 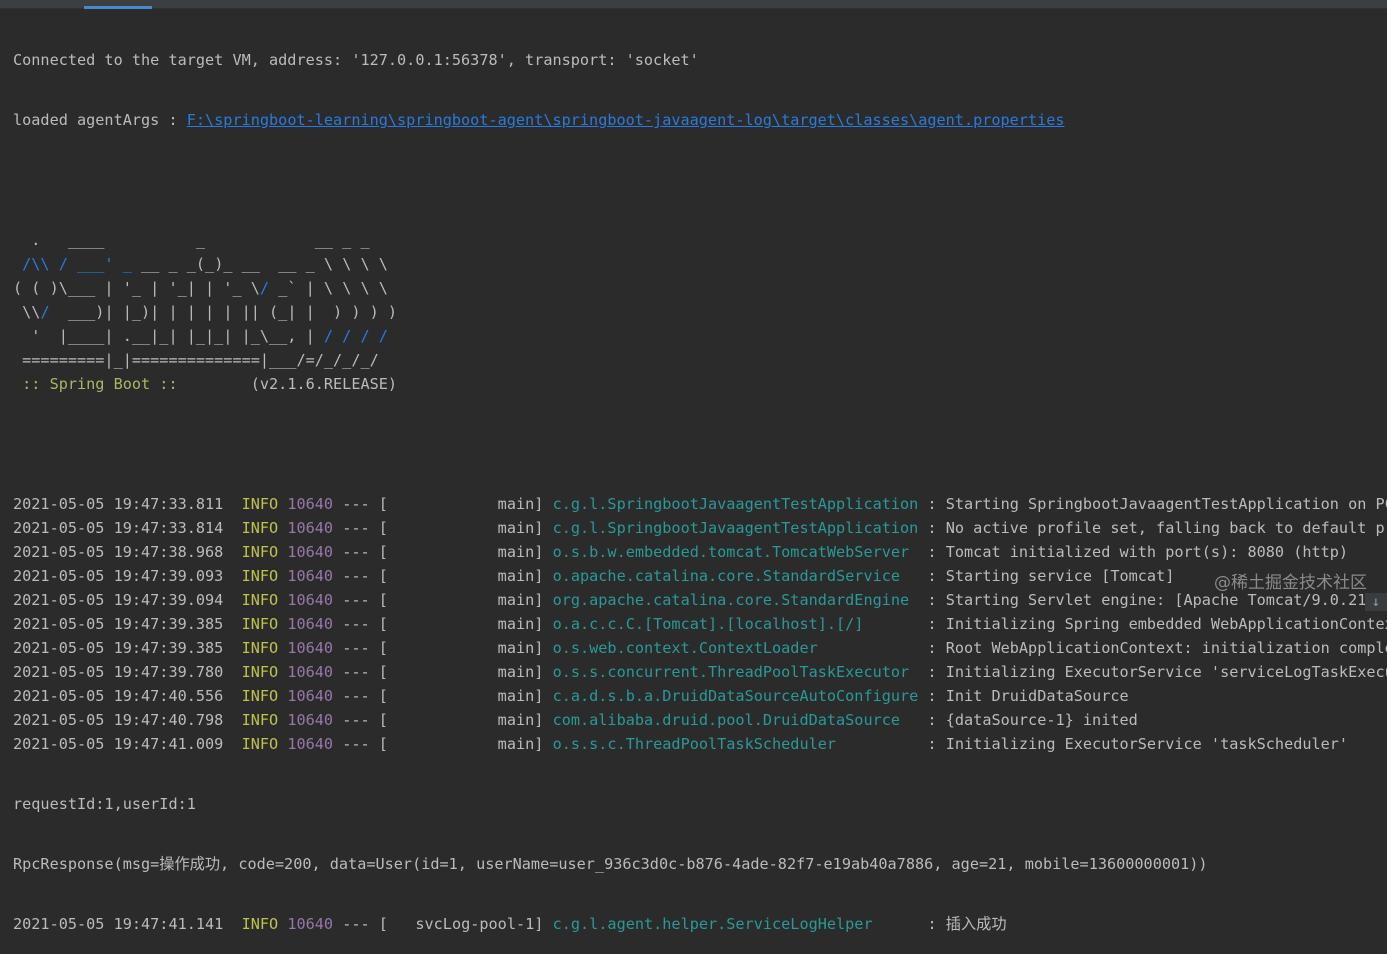 What do you see at coordinates (735, 720) in the screenshot?
I see `log-logger: com.alibaba.druid.pool.DruidDataSource` at bounding box center [735, 720].